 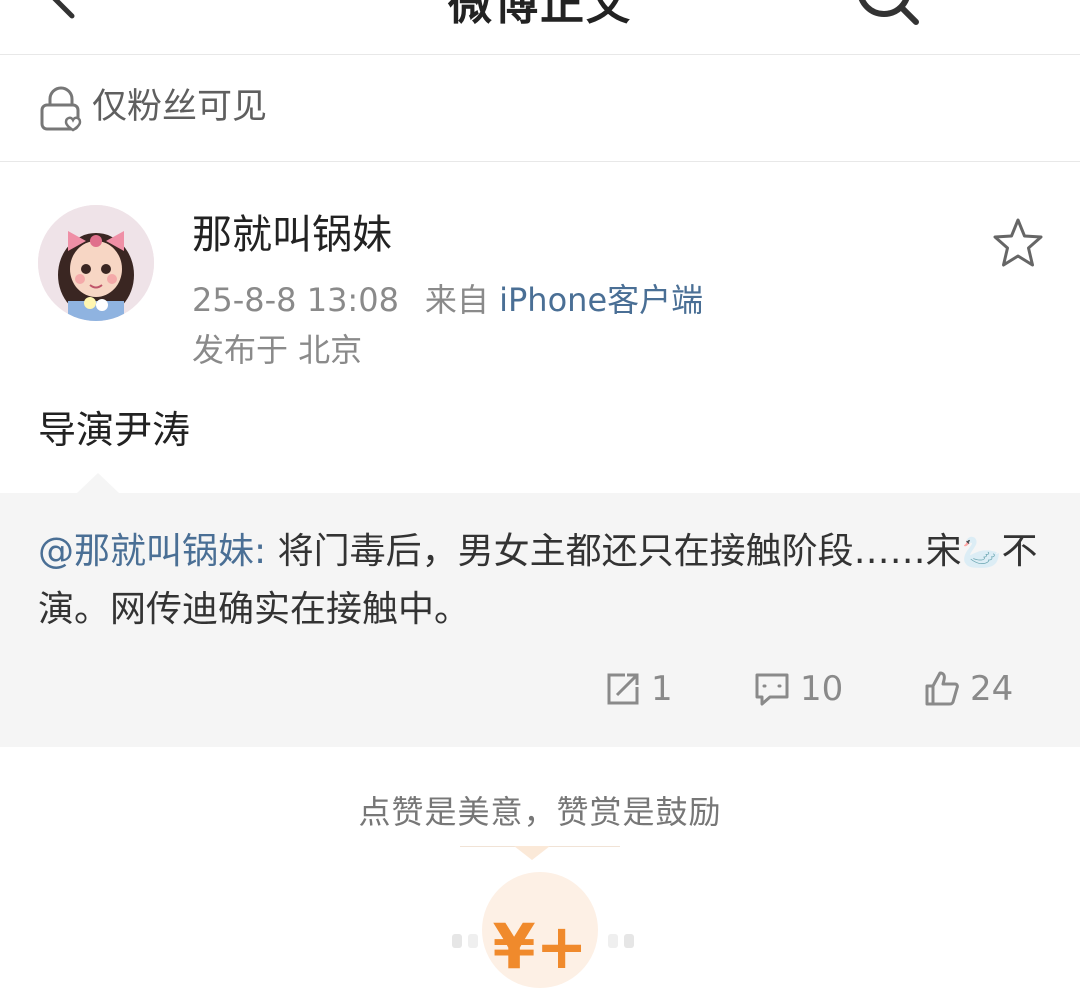 I want to click on repost-text-part1: 将门毒后，男女主都还只在接触阶段……宋, so click(x=614, y=551).